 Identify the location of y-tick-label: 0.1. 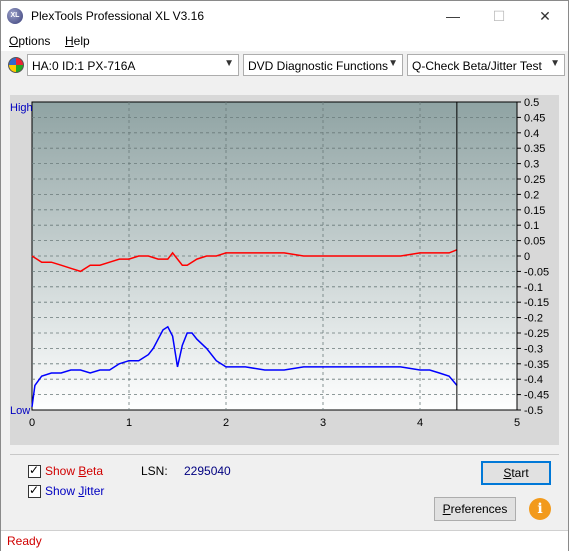
(531, 226).